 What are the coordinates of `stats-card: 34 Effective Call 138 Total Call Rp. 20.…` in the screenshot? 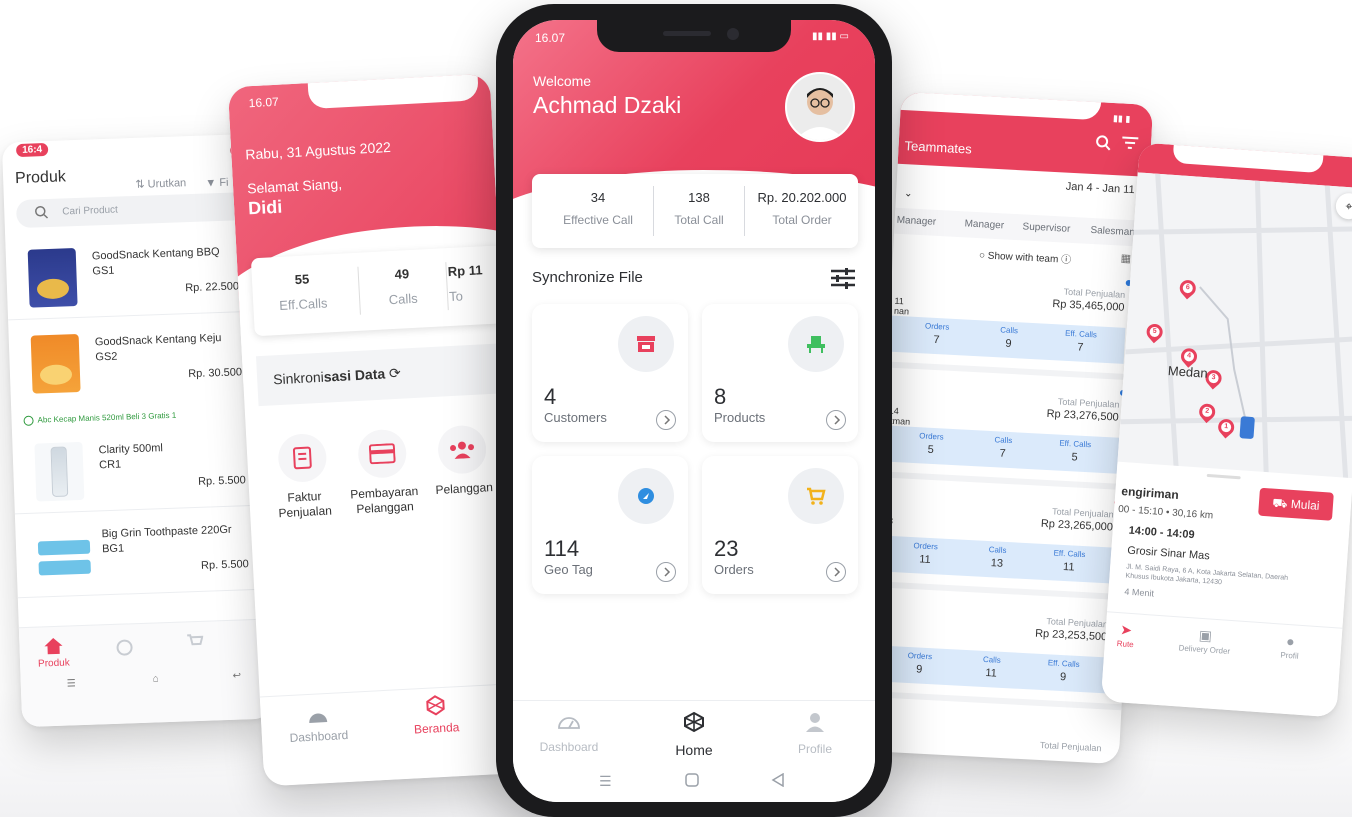 It's located at (695, 211).